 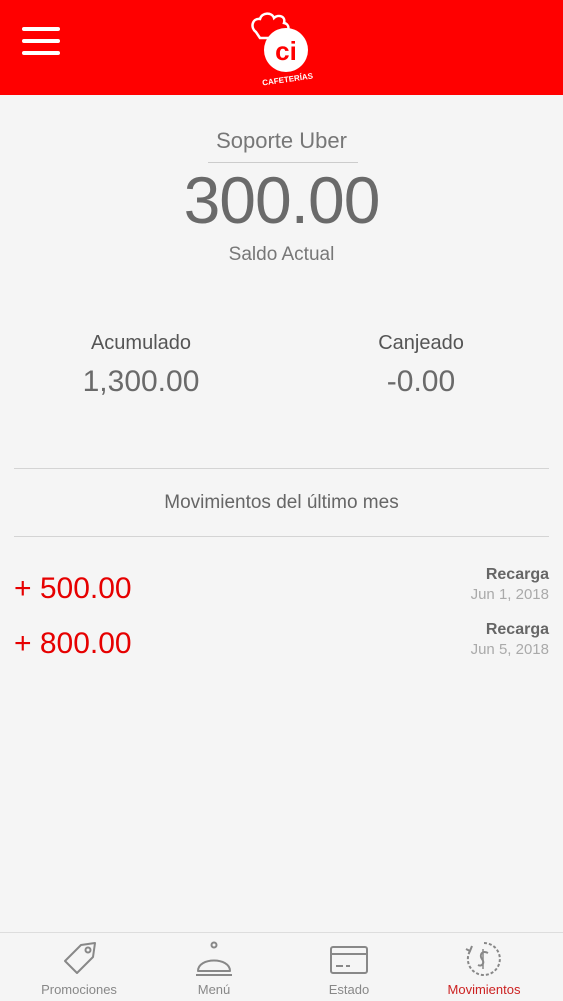 I want to click on movement-date: Jun 5, 2018, so click(x=509, y=649).